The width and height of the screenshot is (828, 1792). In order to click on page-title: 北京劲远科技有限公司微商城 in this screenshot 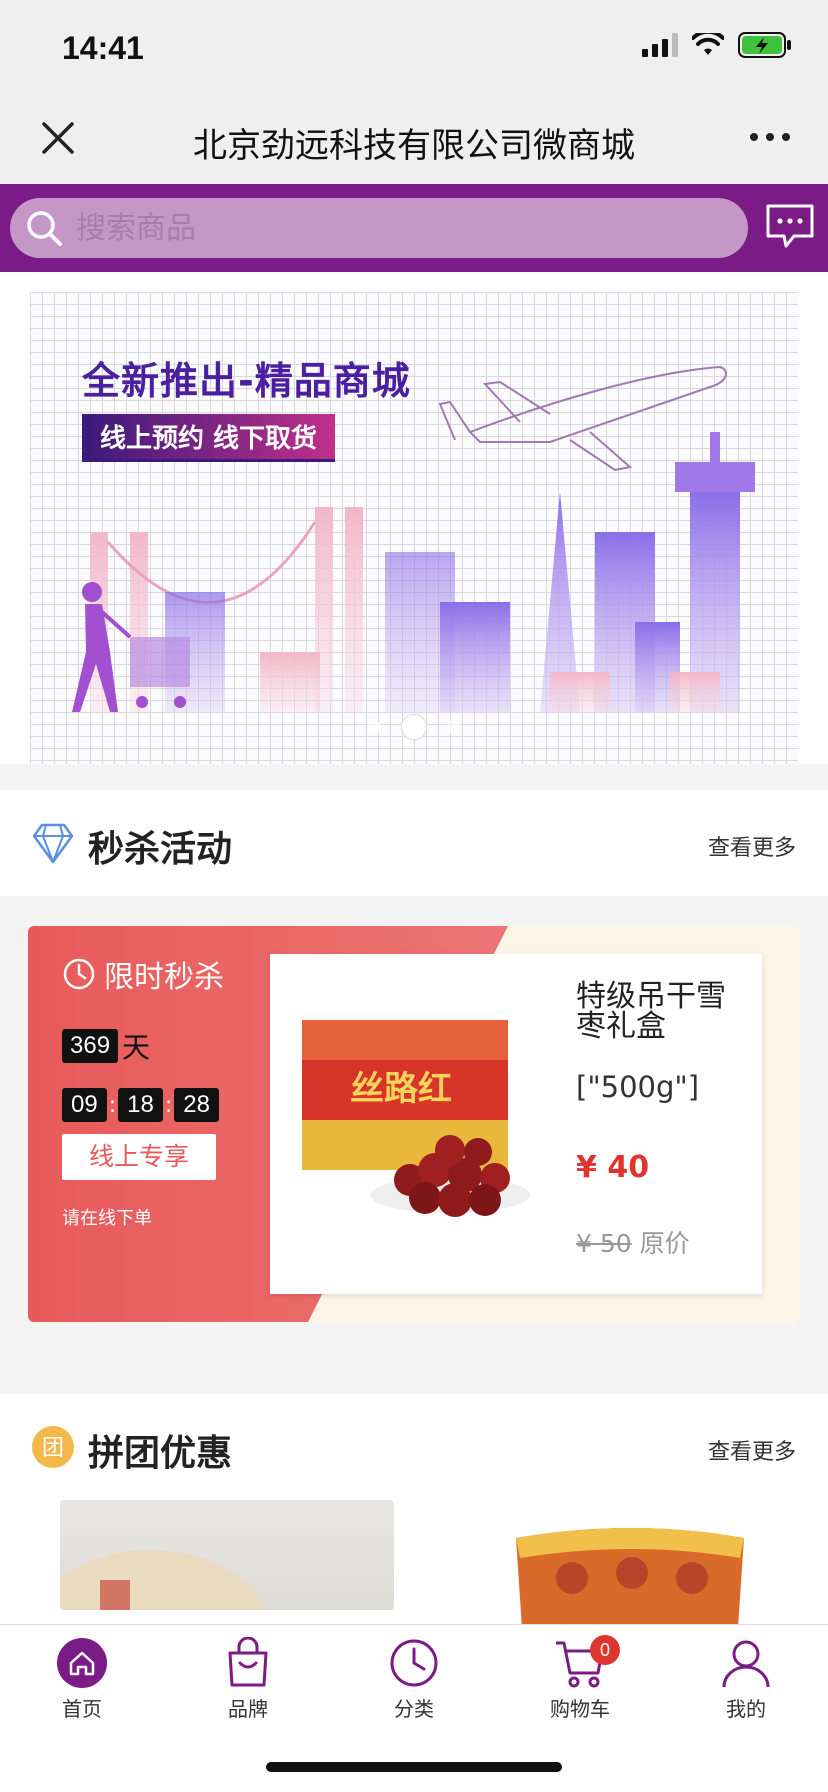, I will do `click(414, 146)`.